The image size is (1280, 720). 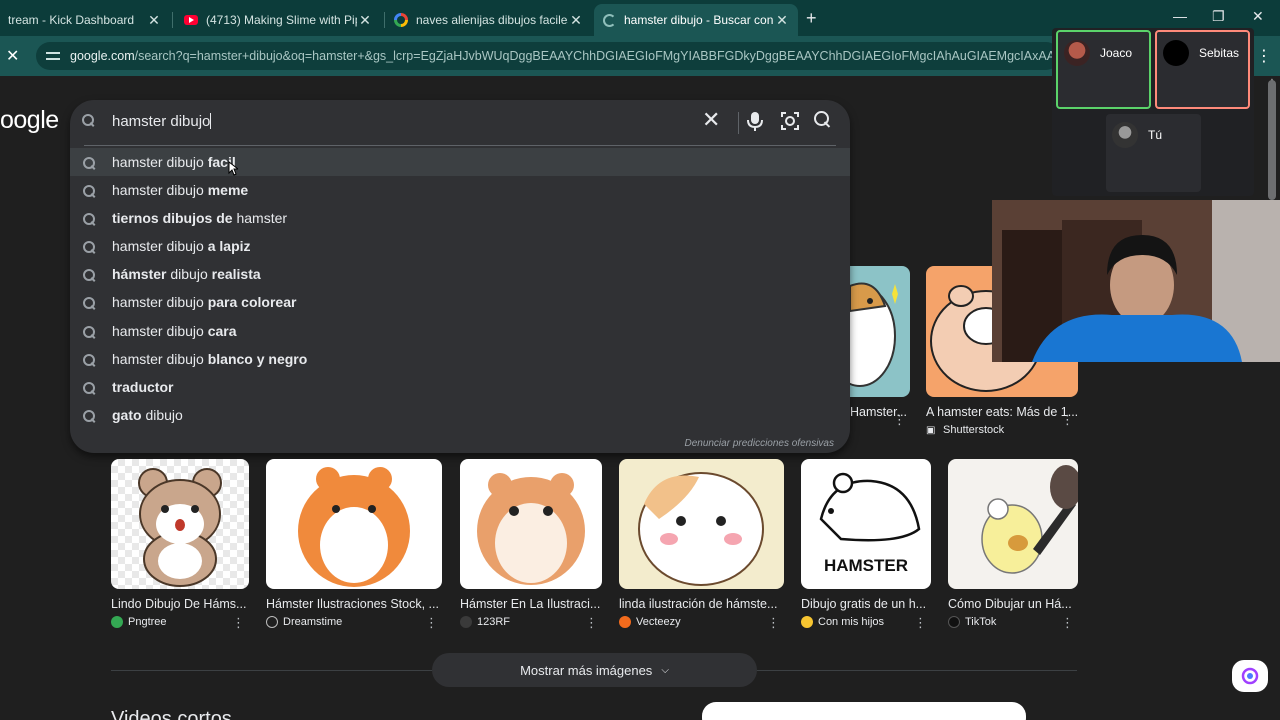 I want to click on suggestion-item: hamster dibujo para colorear, so click(x=460, y=302).